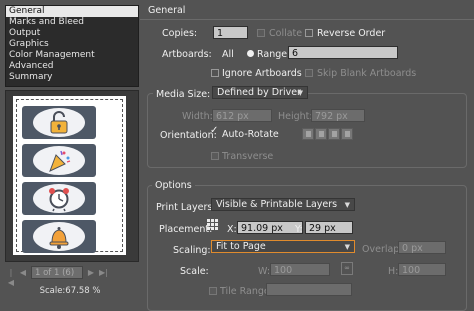 This screenshot has width=474, height=311. I want to click on scale-height-field: 100, so click(422, 269).